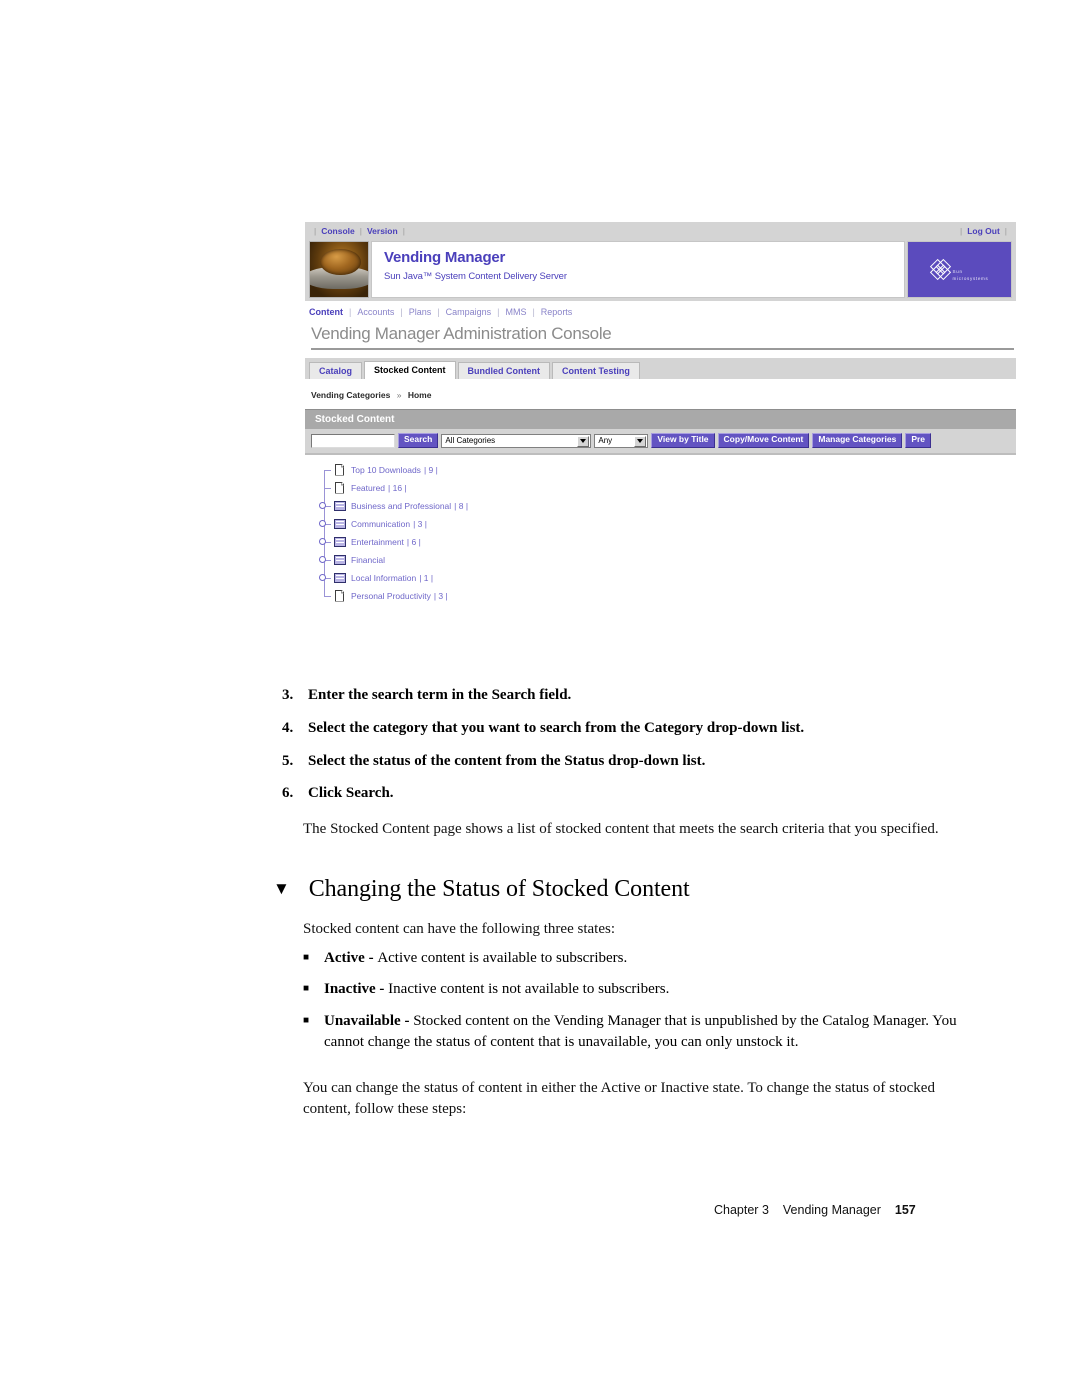 This screenshot has width=1080, height=1397. I want to click on tab-content-testing: Content Testing, so click(596, 370).